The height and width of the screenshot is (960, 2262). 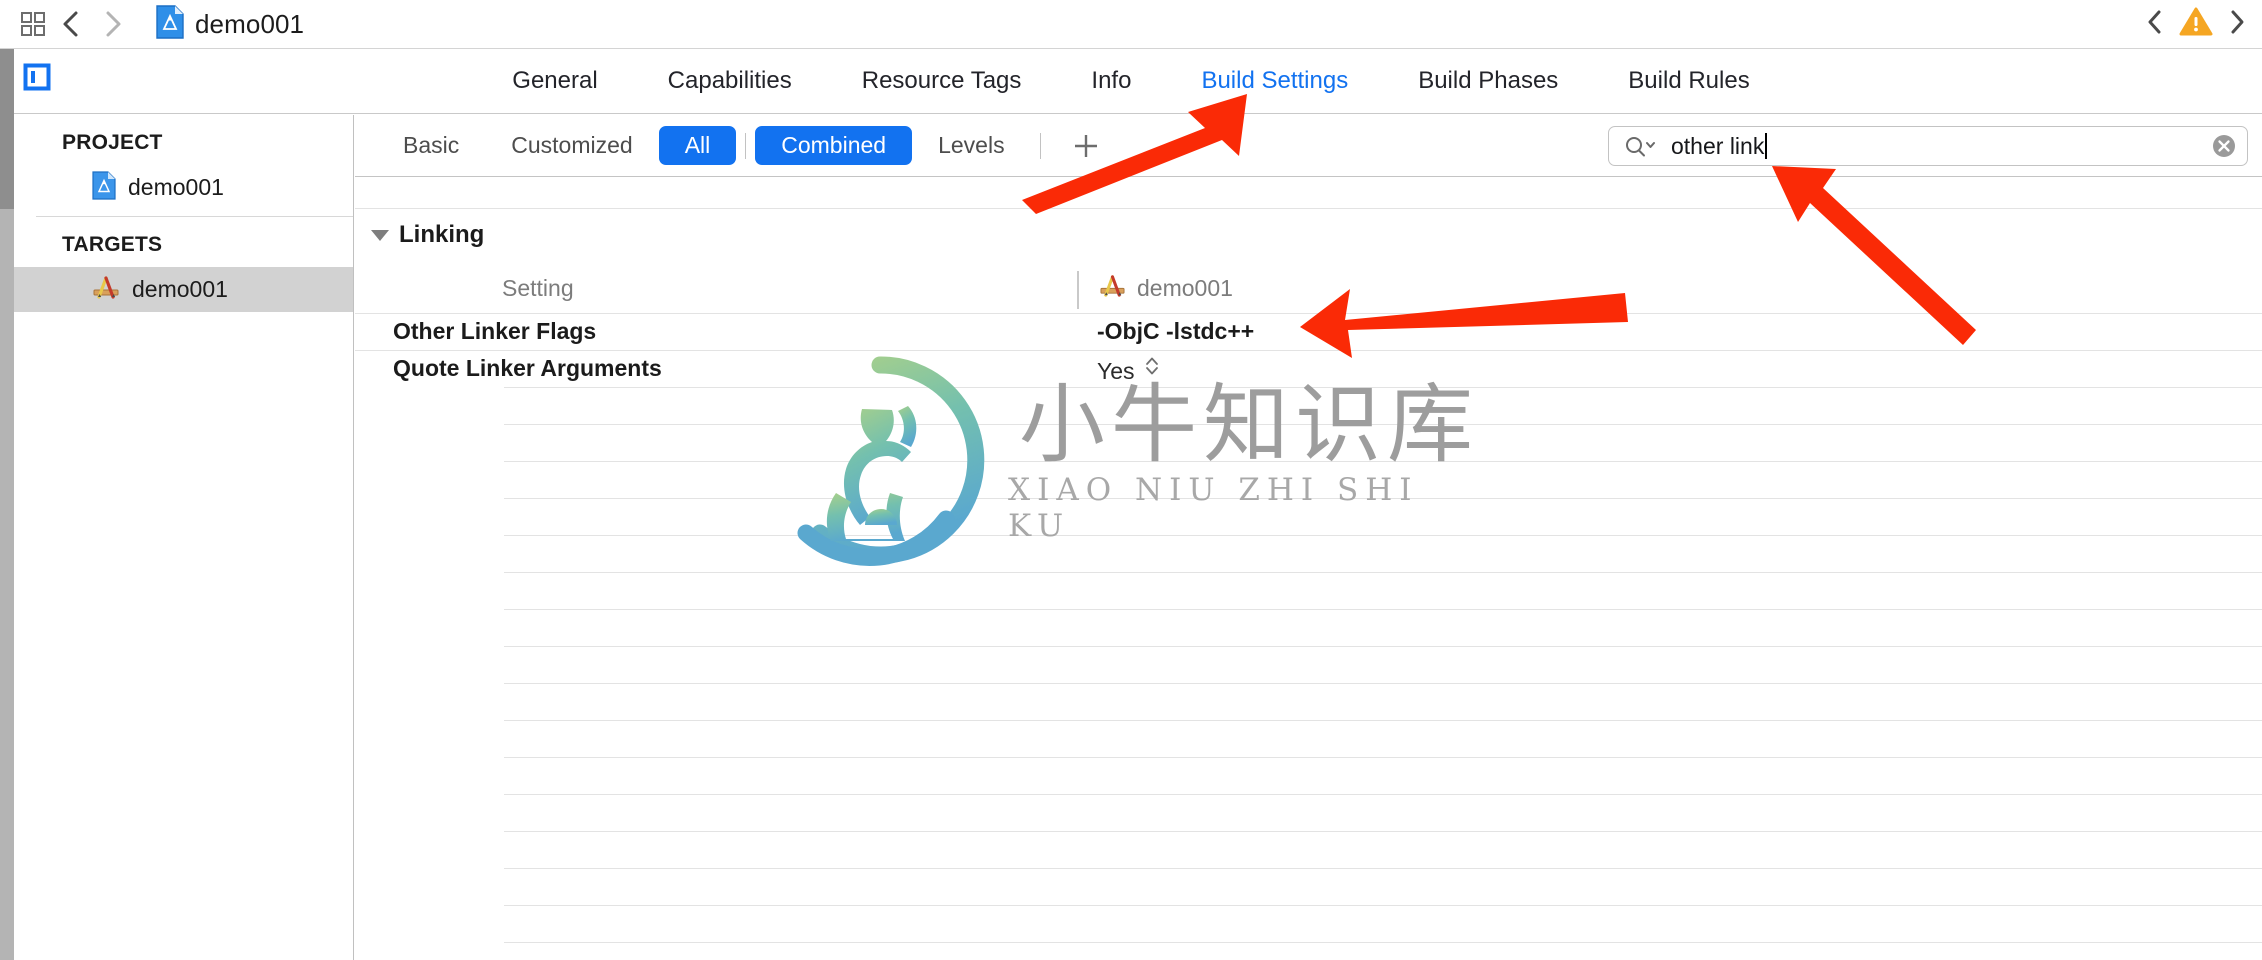 What do you see at coordinates (1078, 290) in the screenshot?
I see `column-divider` at bounding box center [1078, 290].